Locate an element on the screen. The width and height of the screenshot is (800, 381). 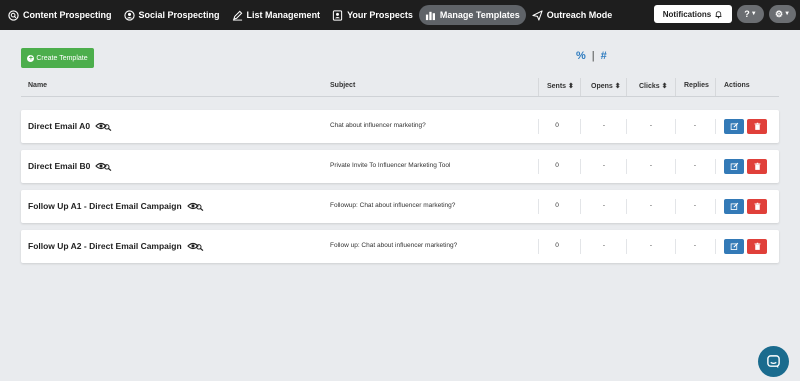
paper-plane-icon is located at coordinates (537, 15).